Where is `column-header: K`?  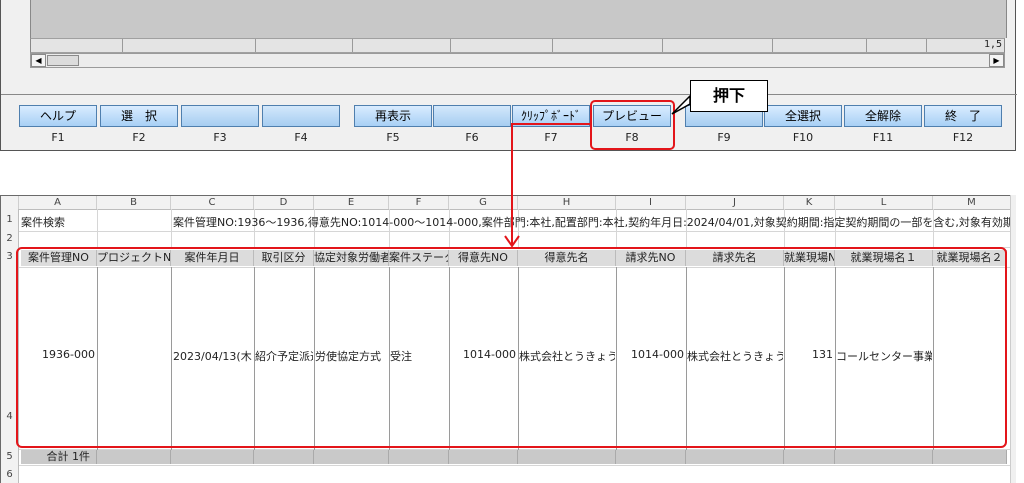
column-header: K is located at coordinates (809, 202).